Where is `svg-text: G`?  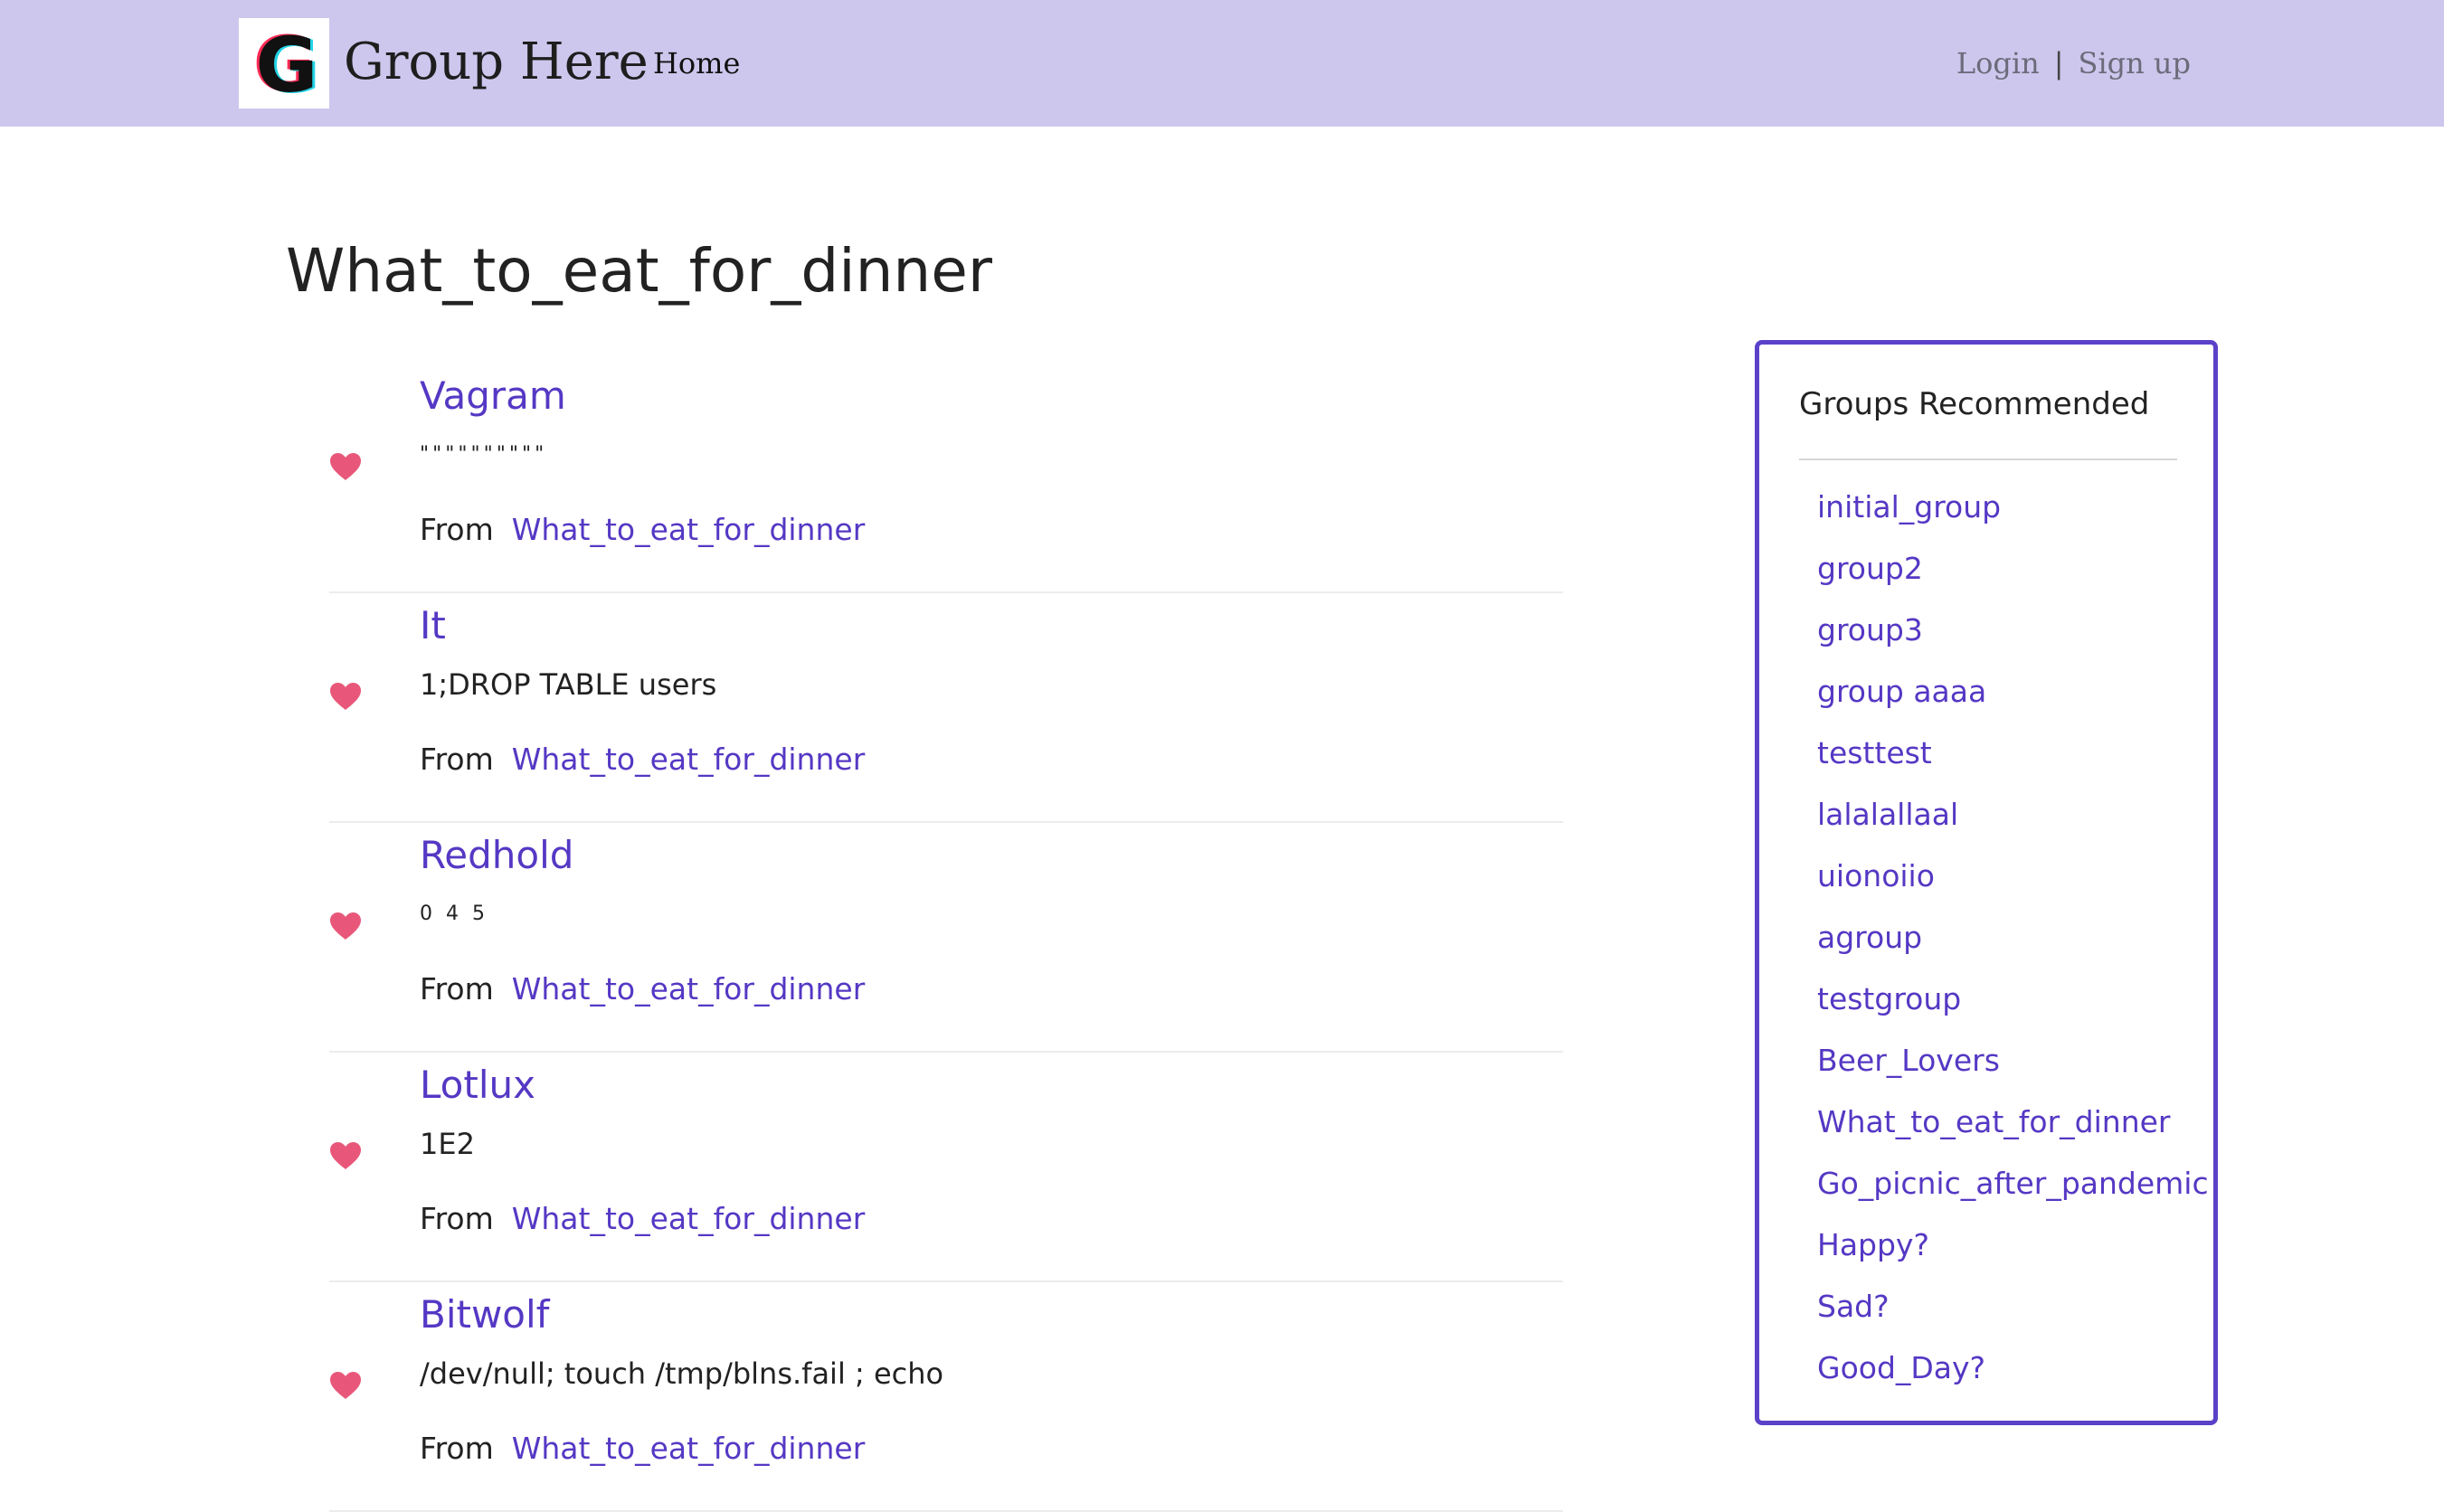 svg-text: G is located at coordinates (287, 65).